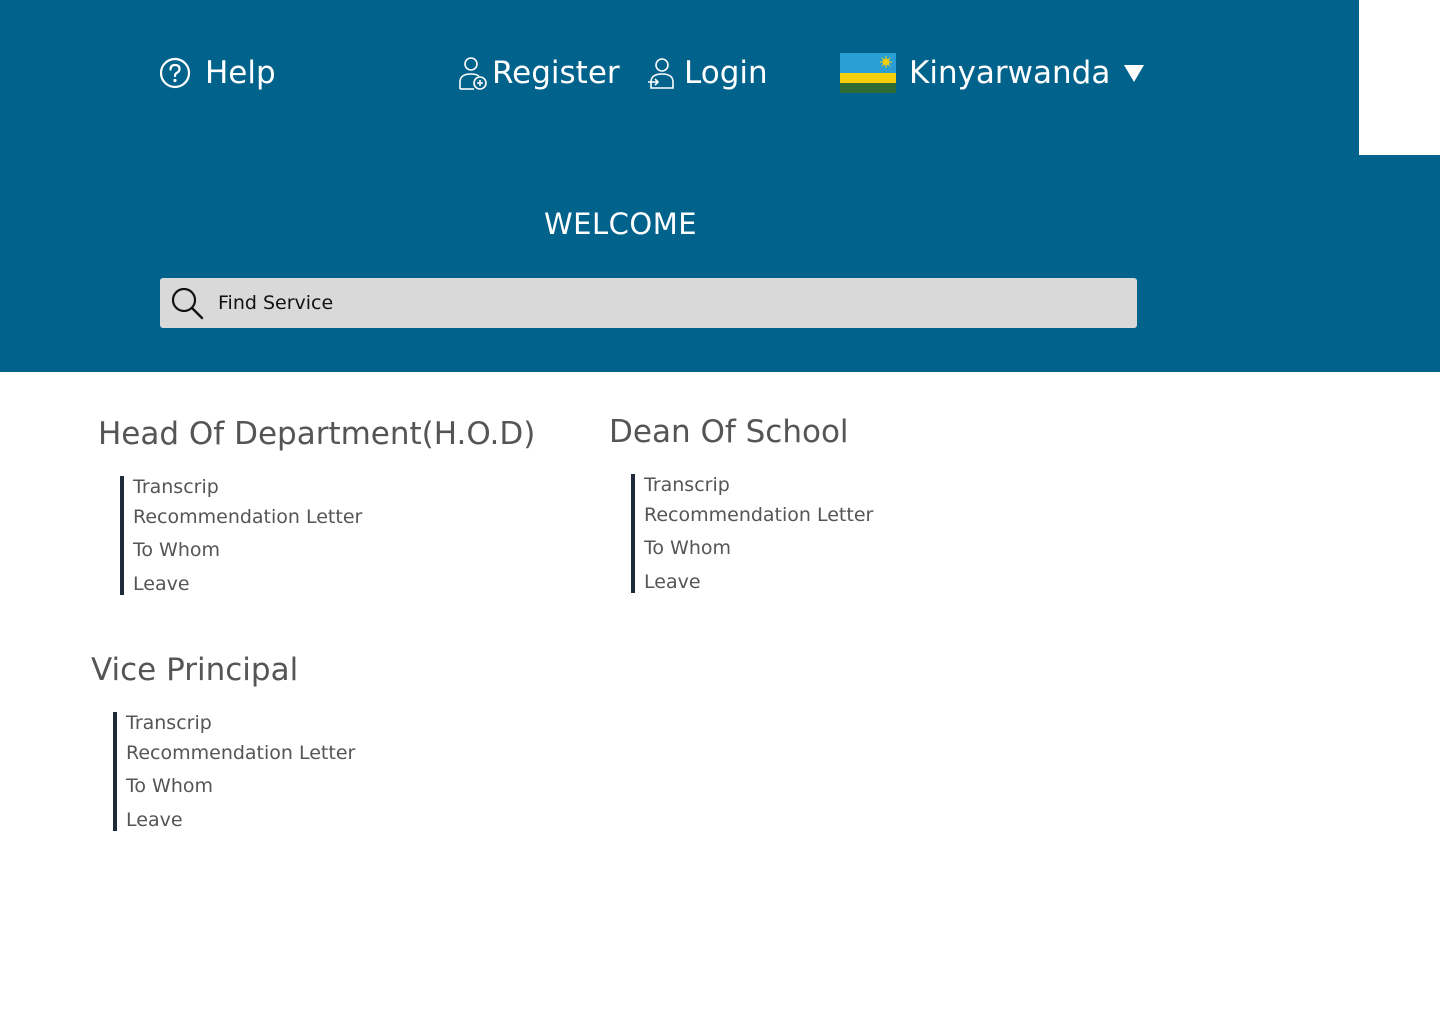  Describe the element at coordinates (1399, 77) in the screenshot. I see `corner-white-block` at that location.